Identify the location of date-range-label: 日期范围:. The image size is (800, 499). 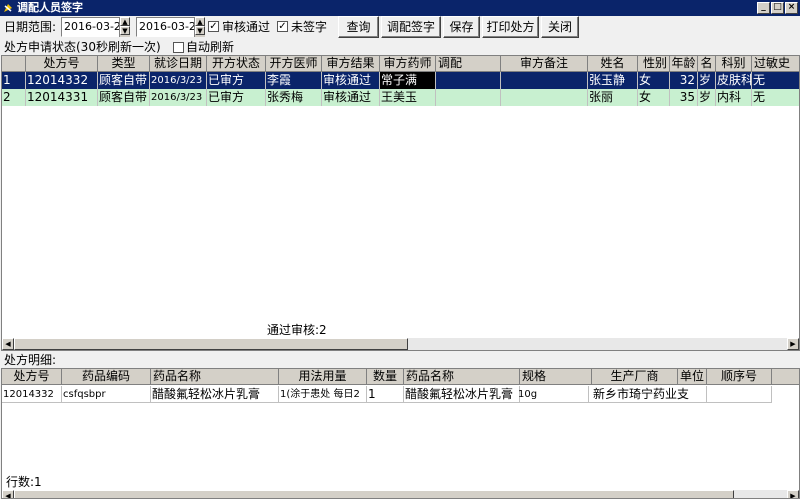
(30, 27).